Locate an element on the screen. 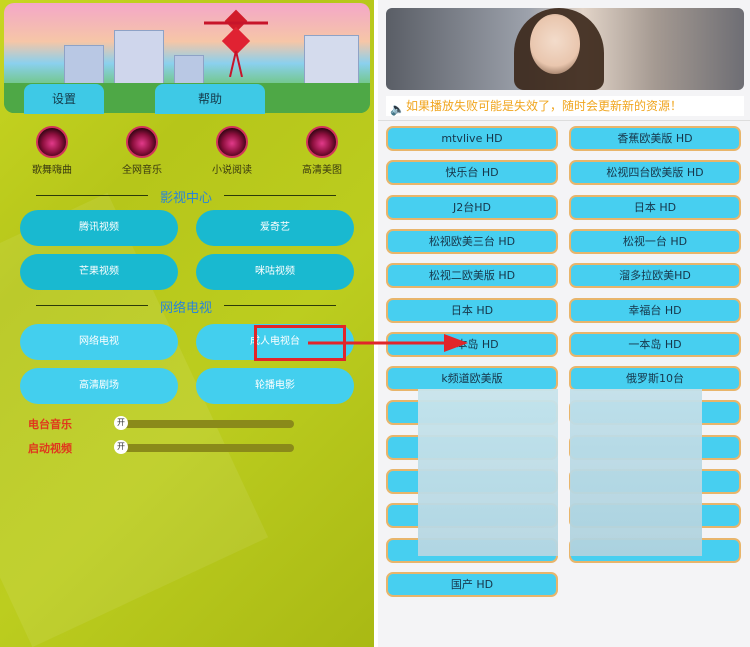 Image resolution: width=750 pixels, height=647 pixels. network-tv-button: 网络电视 is located at coordinates (99, 342).